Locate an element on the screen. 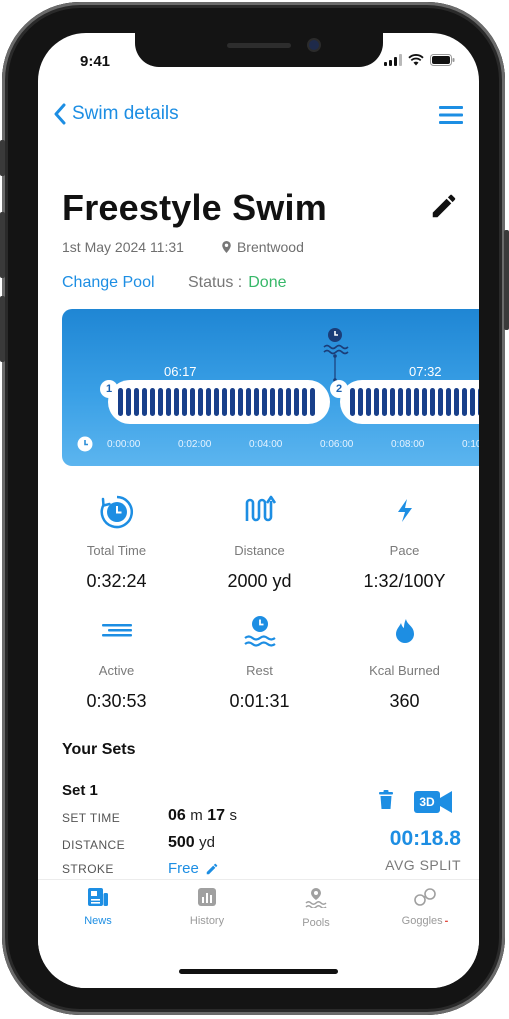 Image resolution: width=509 pixels, height=1019 pixels. tab-history: History is located at coordinates (207, 907).